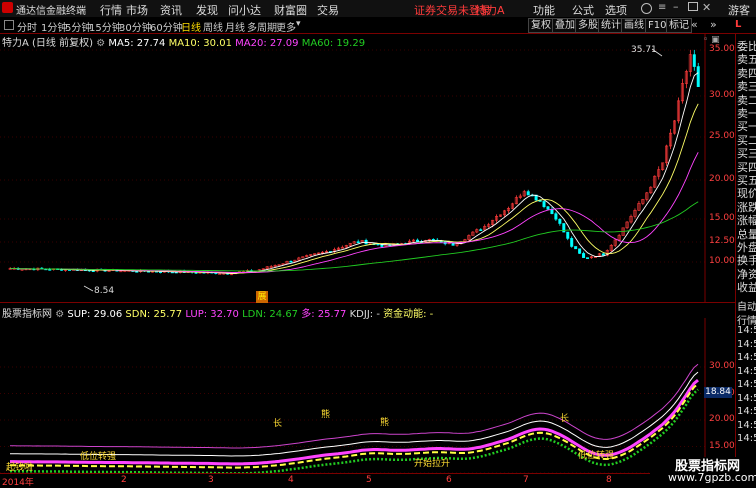 The width and height of the screenshot is (756, 488). I want to click on tab-fenshi: 分时, so click(27, 26).